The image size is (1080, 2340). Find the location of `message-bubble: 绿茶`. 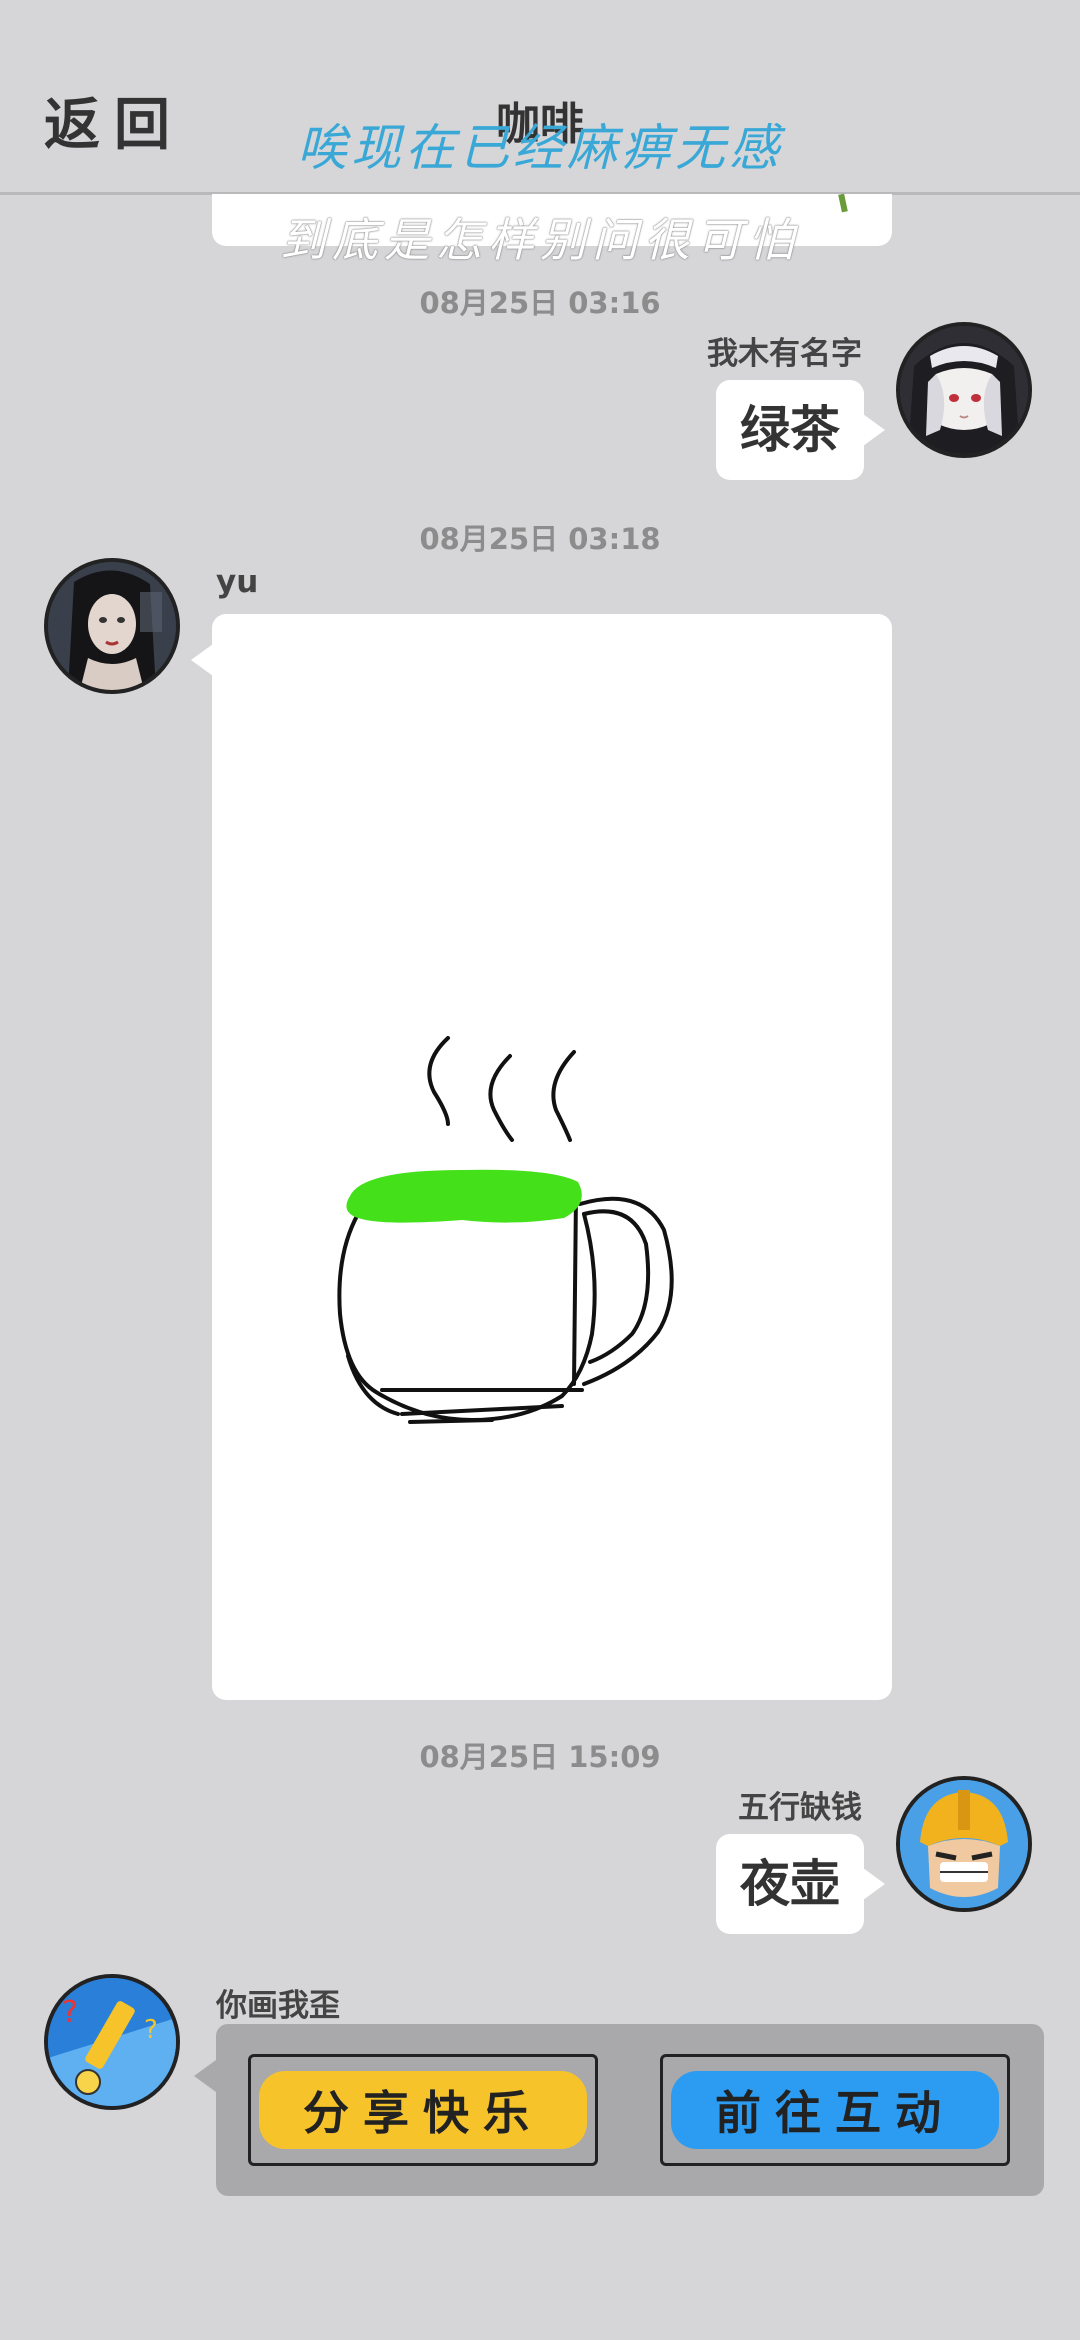

message-bubble: 绿茶 is located at coordinates (790, 430).